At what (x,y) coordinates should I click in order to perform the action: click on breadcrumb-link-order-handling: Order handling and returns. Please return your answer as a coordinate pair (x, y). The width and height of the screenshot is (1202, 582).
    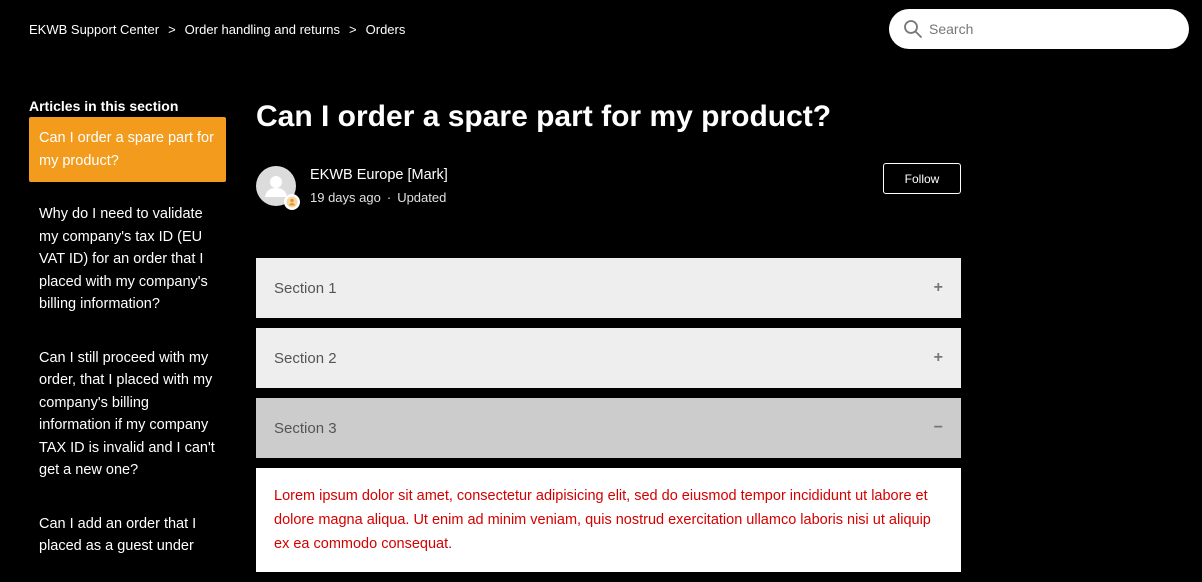
    Looking at the image, I should click on (262, 29).